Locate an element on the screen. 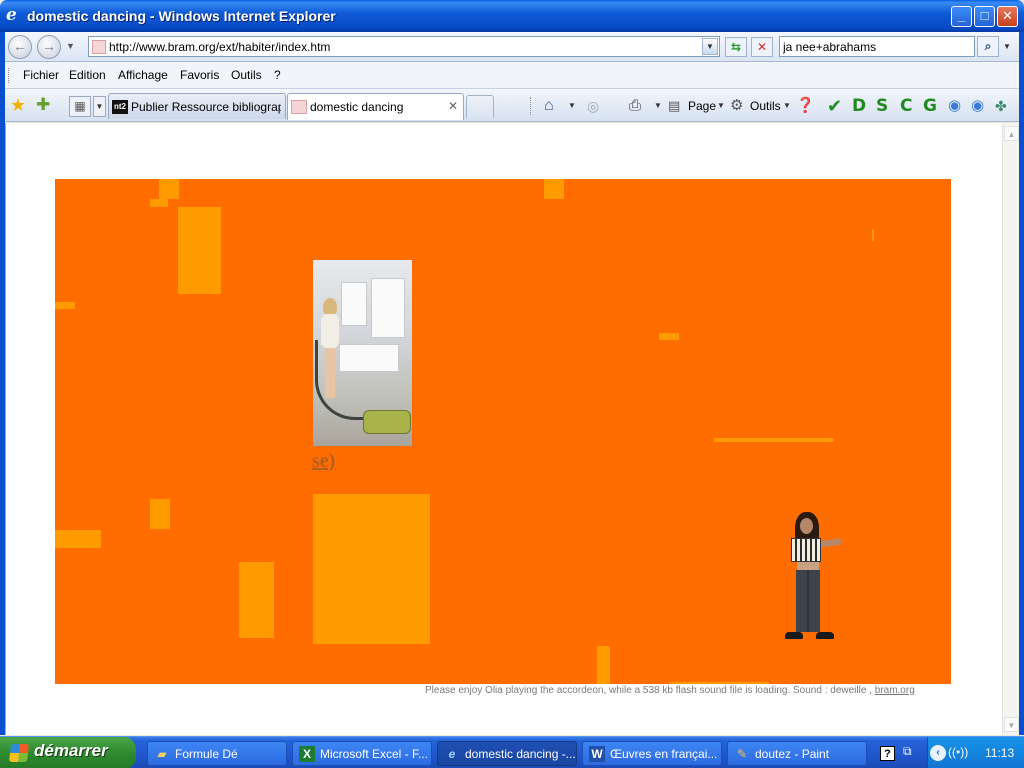  word-icon: W is located at coordinates (597, 754).